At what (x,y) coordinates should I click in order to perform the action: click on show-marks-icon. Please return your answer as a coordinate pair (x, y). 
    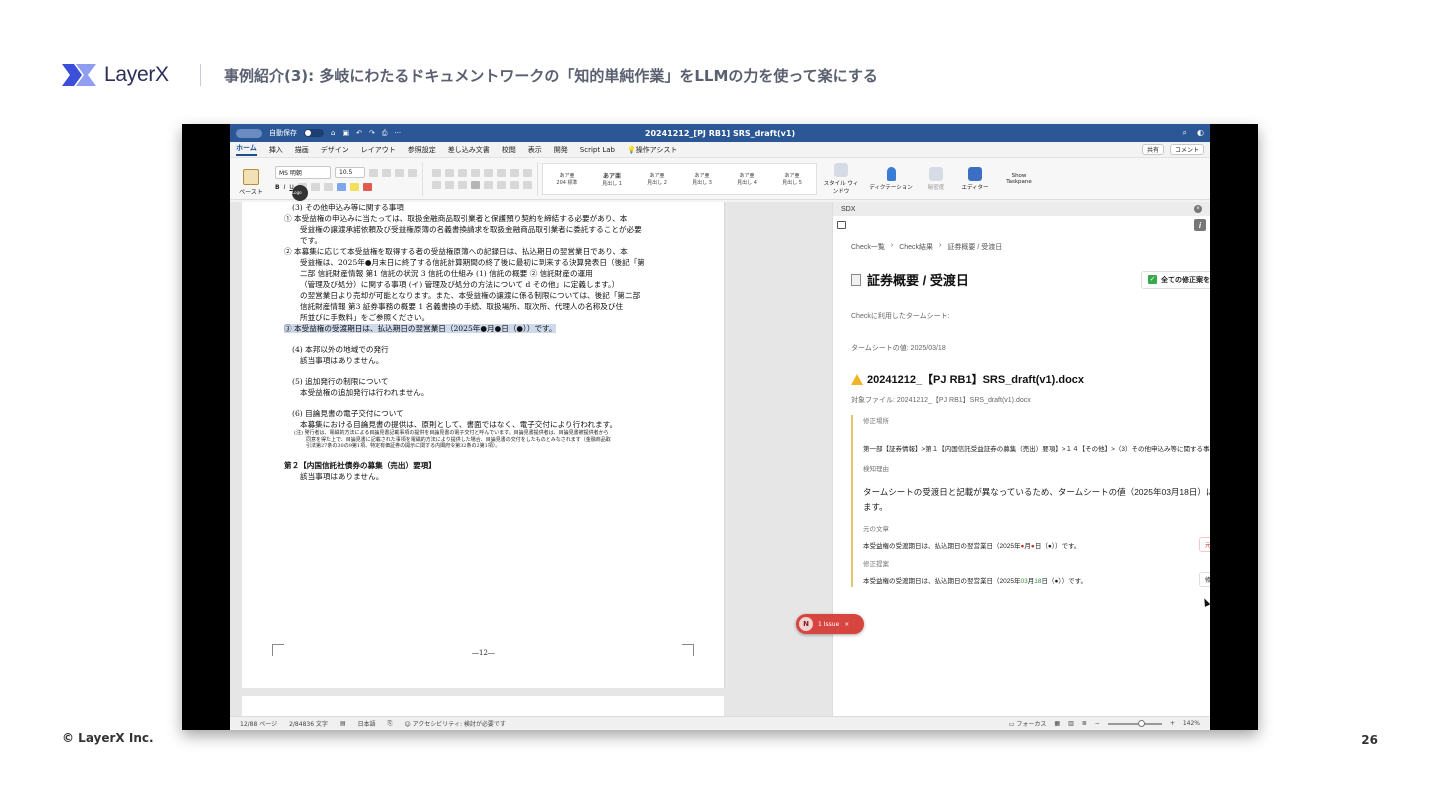
    Looking at the image, I should click on (527, 172).